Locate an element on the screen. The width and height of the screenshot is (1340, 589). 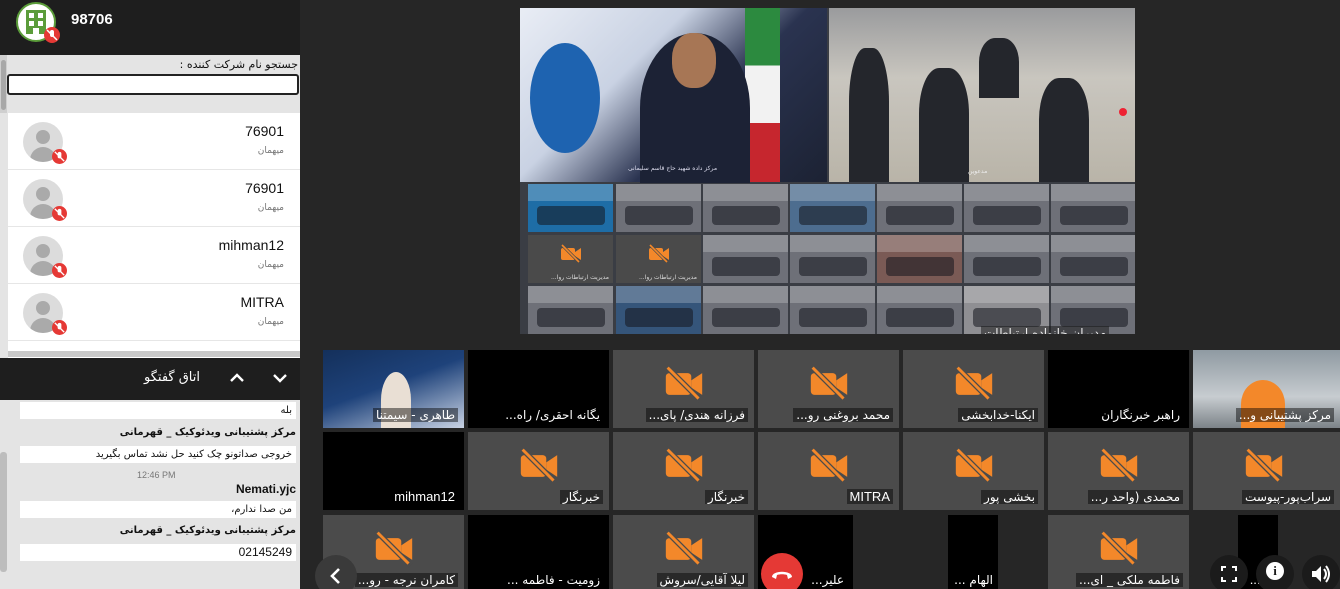
chat-message: من صدا ندارم، is located at coordinates (158, 509).